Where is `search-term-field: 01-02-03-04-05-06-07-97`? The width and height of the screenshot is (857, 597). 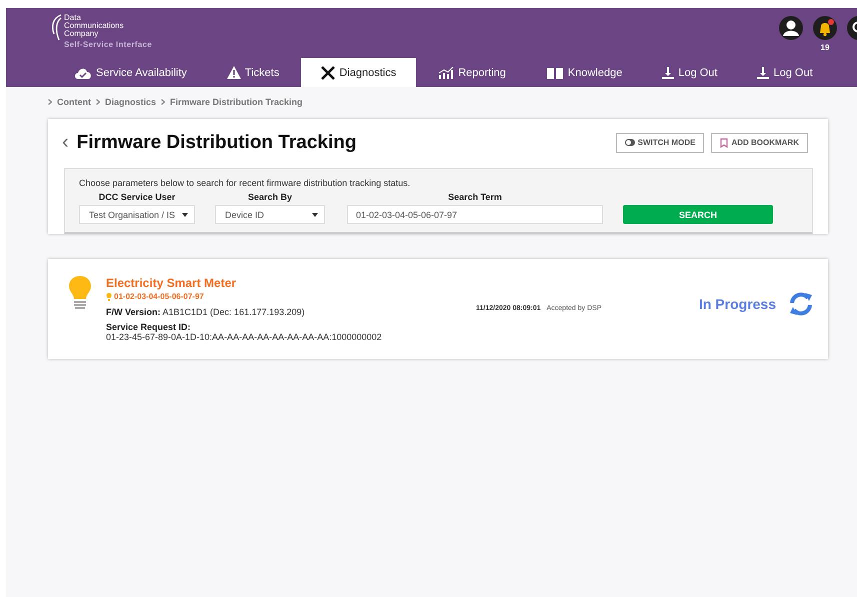 search-term-field: 01-02-03-04-05-06-07-97 is located at coordinates (475, 214).